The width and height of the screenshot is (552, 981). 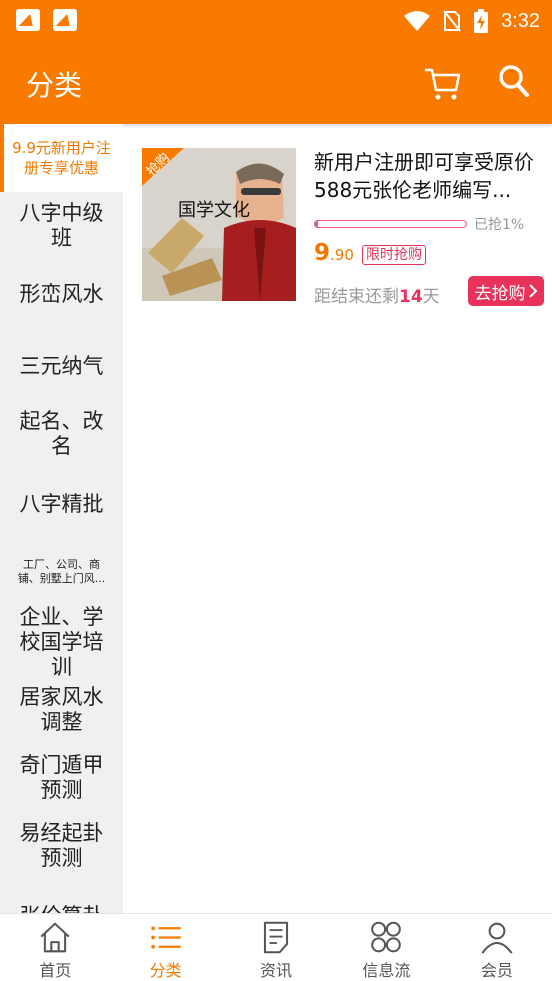 I want to click on sidebar-item-label: 企业、学校国学培训, so click(x=61, y=641).